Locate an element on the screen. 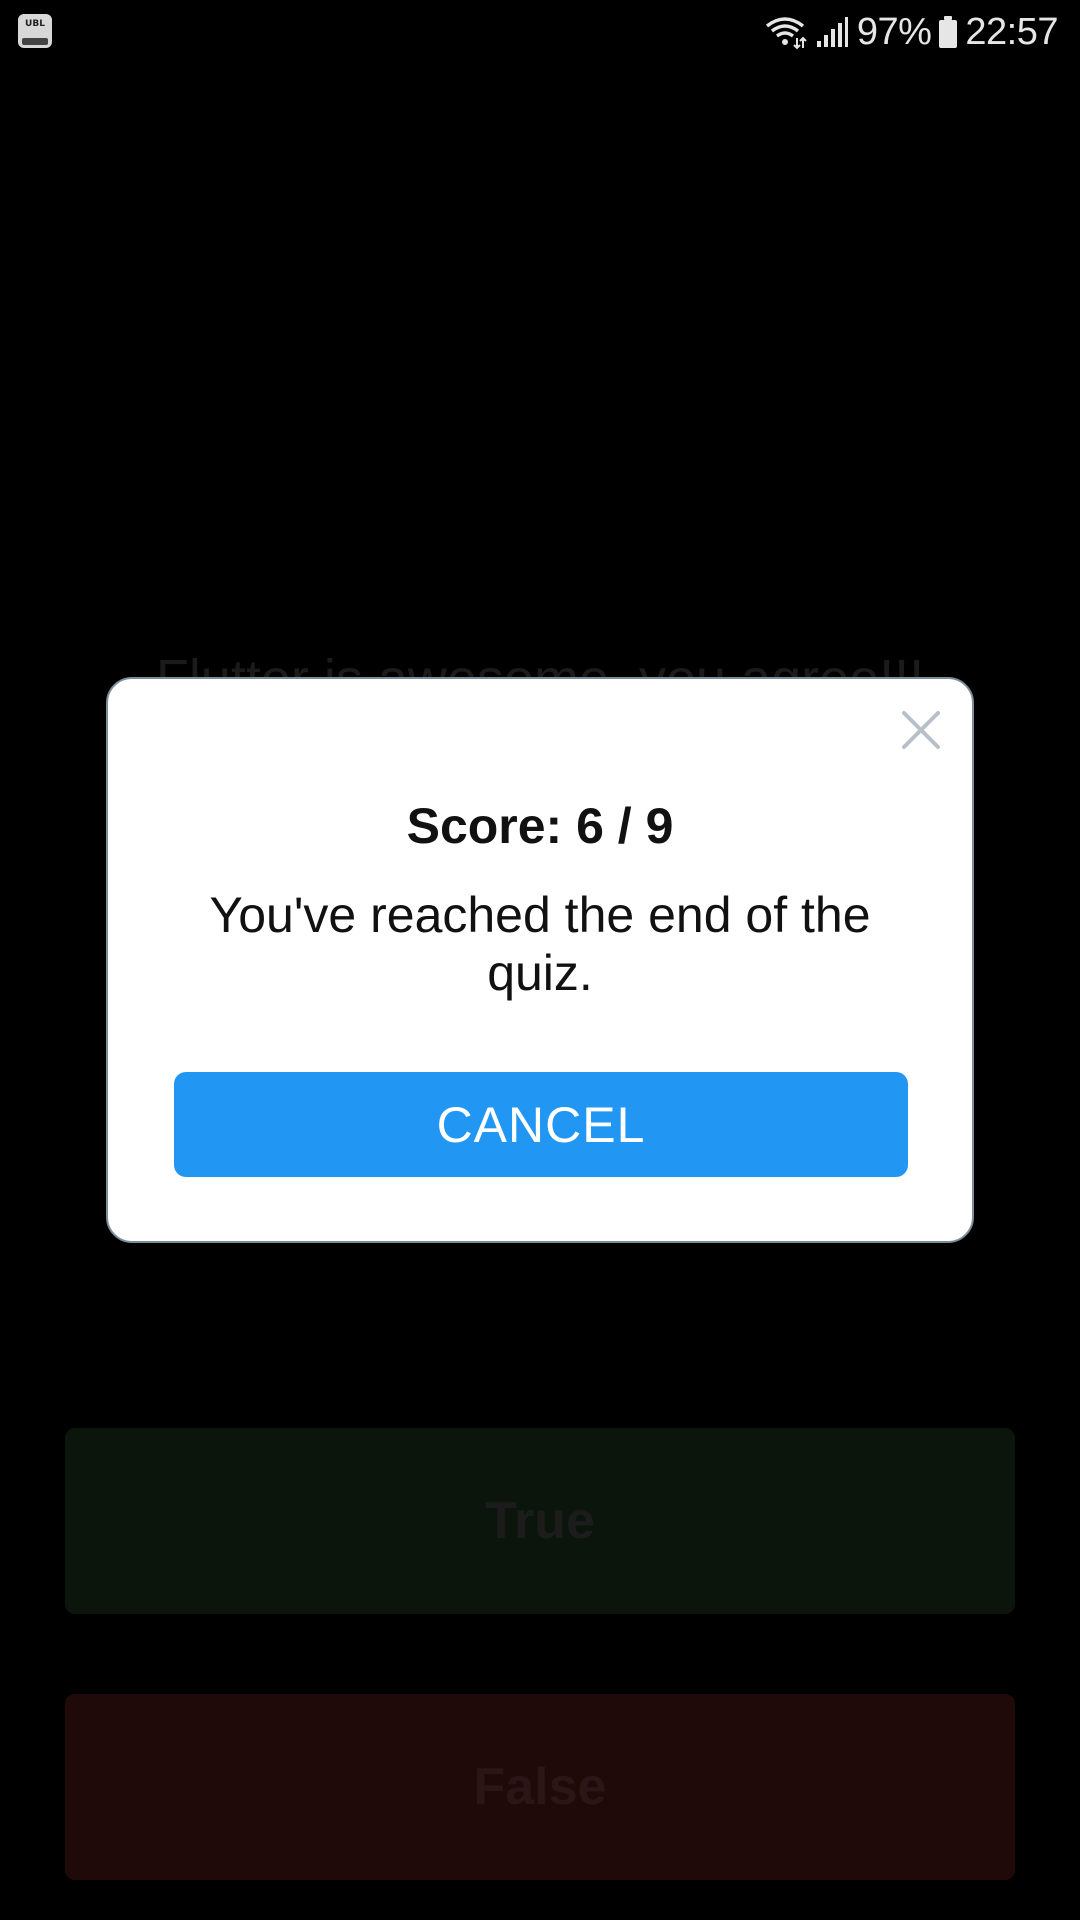 The width and height of the screenshot is (1080, 1920). signal-icon is located at coordinates (832, 32).